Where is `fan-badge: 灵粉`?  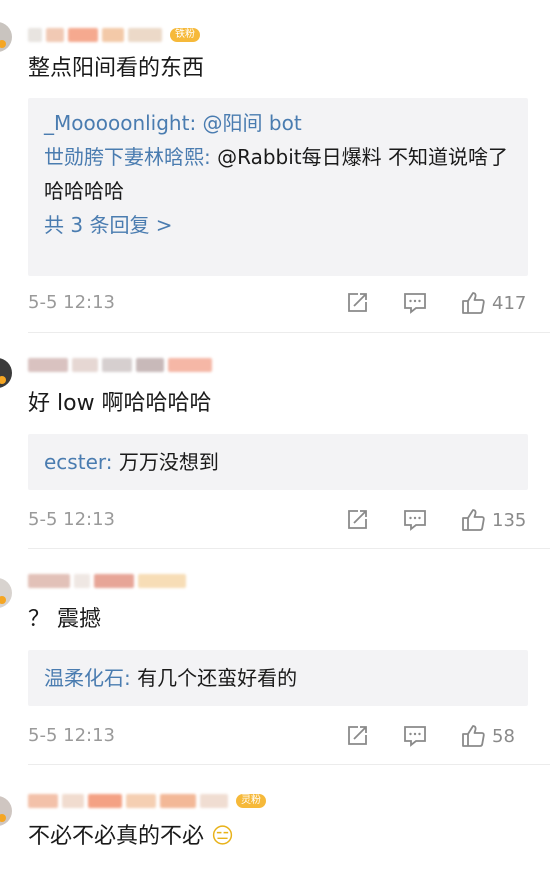
fan-badge: 灵粉 is located at coordinates (251, 801).